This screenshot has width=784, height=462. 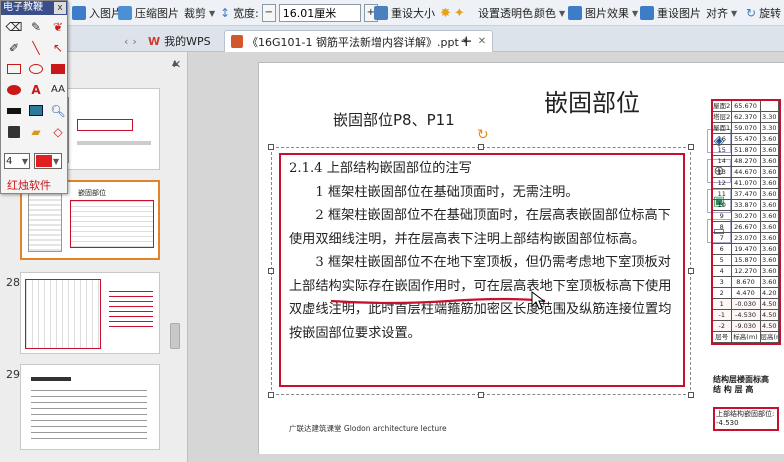 I want to click on pencil-tool: ✐, so click(x=14, y=47).